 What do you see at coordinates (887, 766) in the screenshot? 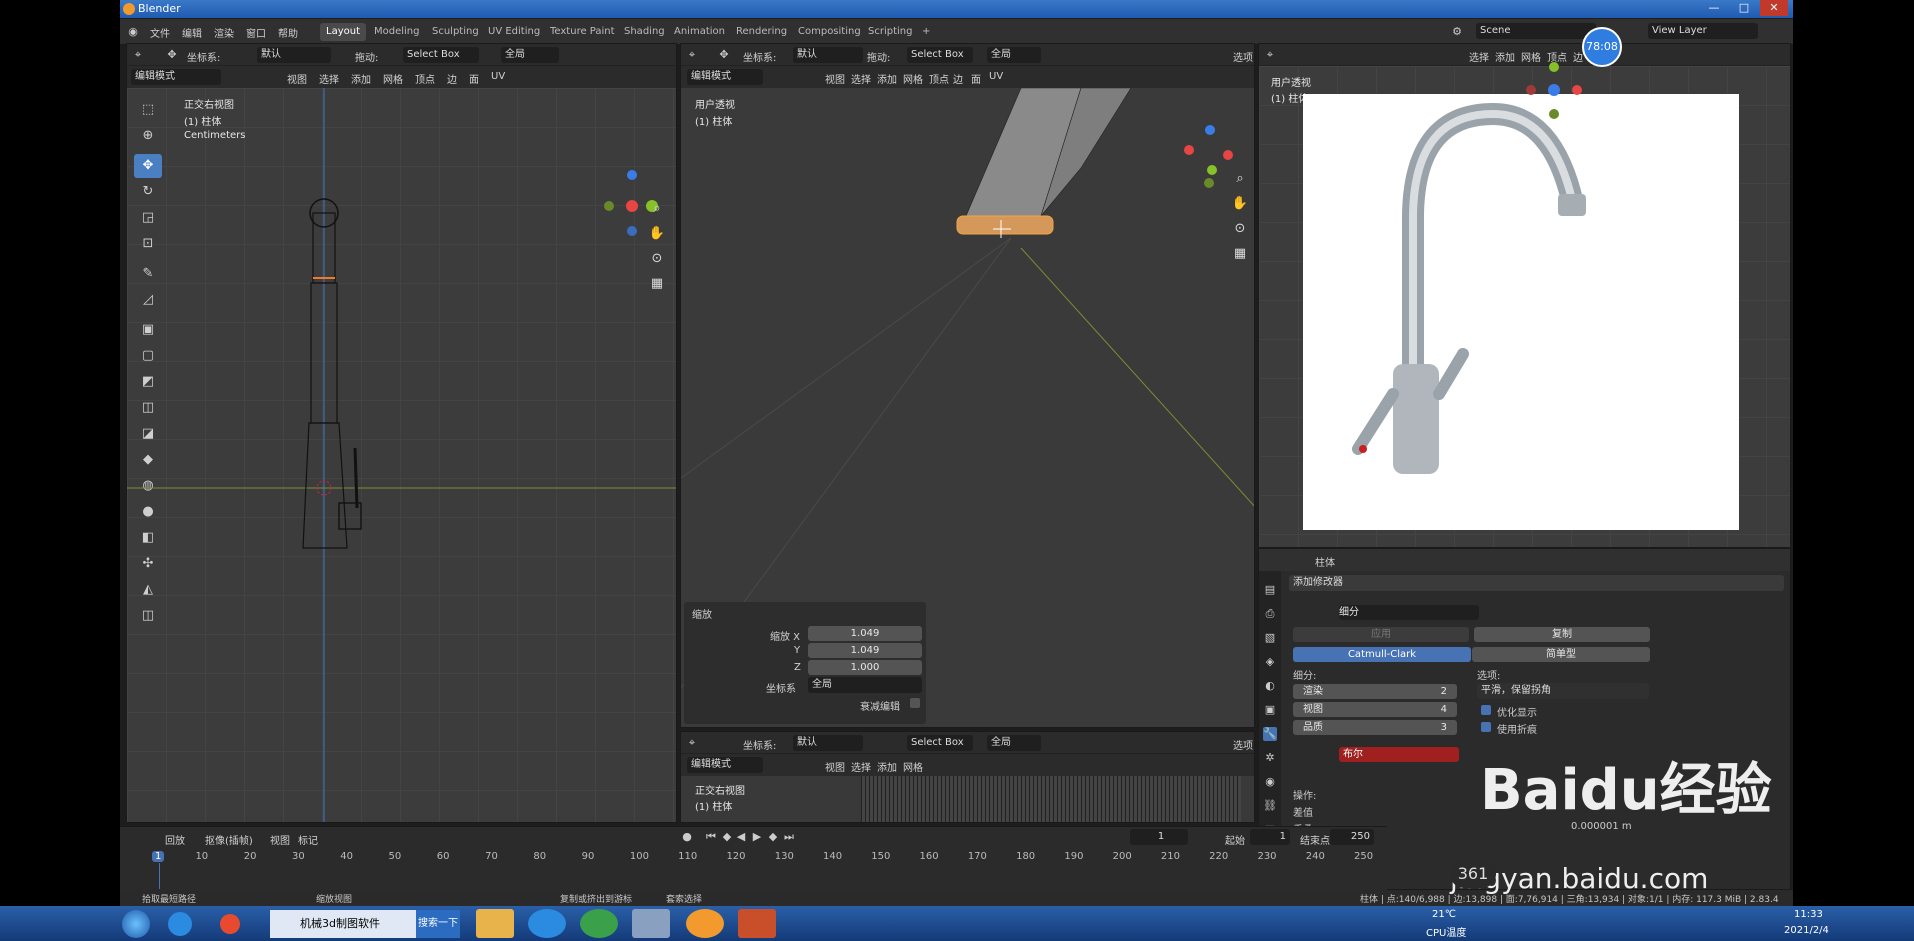
I see `menu-add-3: 添加` at bounding box center [887, 766].